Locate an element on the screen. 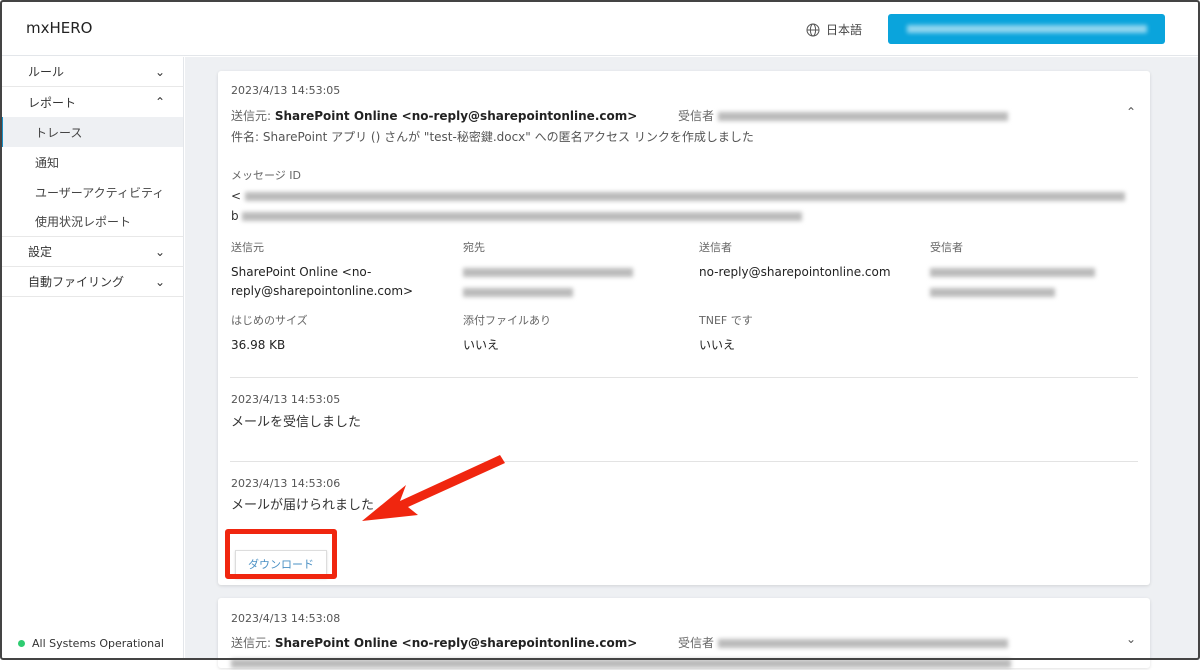 This screenshot has height=670, width=1200. account-button is located at coordinates (1026, 29).